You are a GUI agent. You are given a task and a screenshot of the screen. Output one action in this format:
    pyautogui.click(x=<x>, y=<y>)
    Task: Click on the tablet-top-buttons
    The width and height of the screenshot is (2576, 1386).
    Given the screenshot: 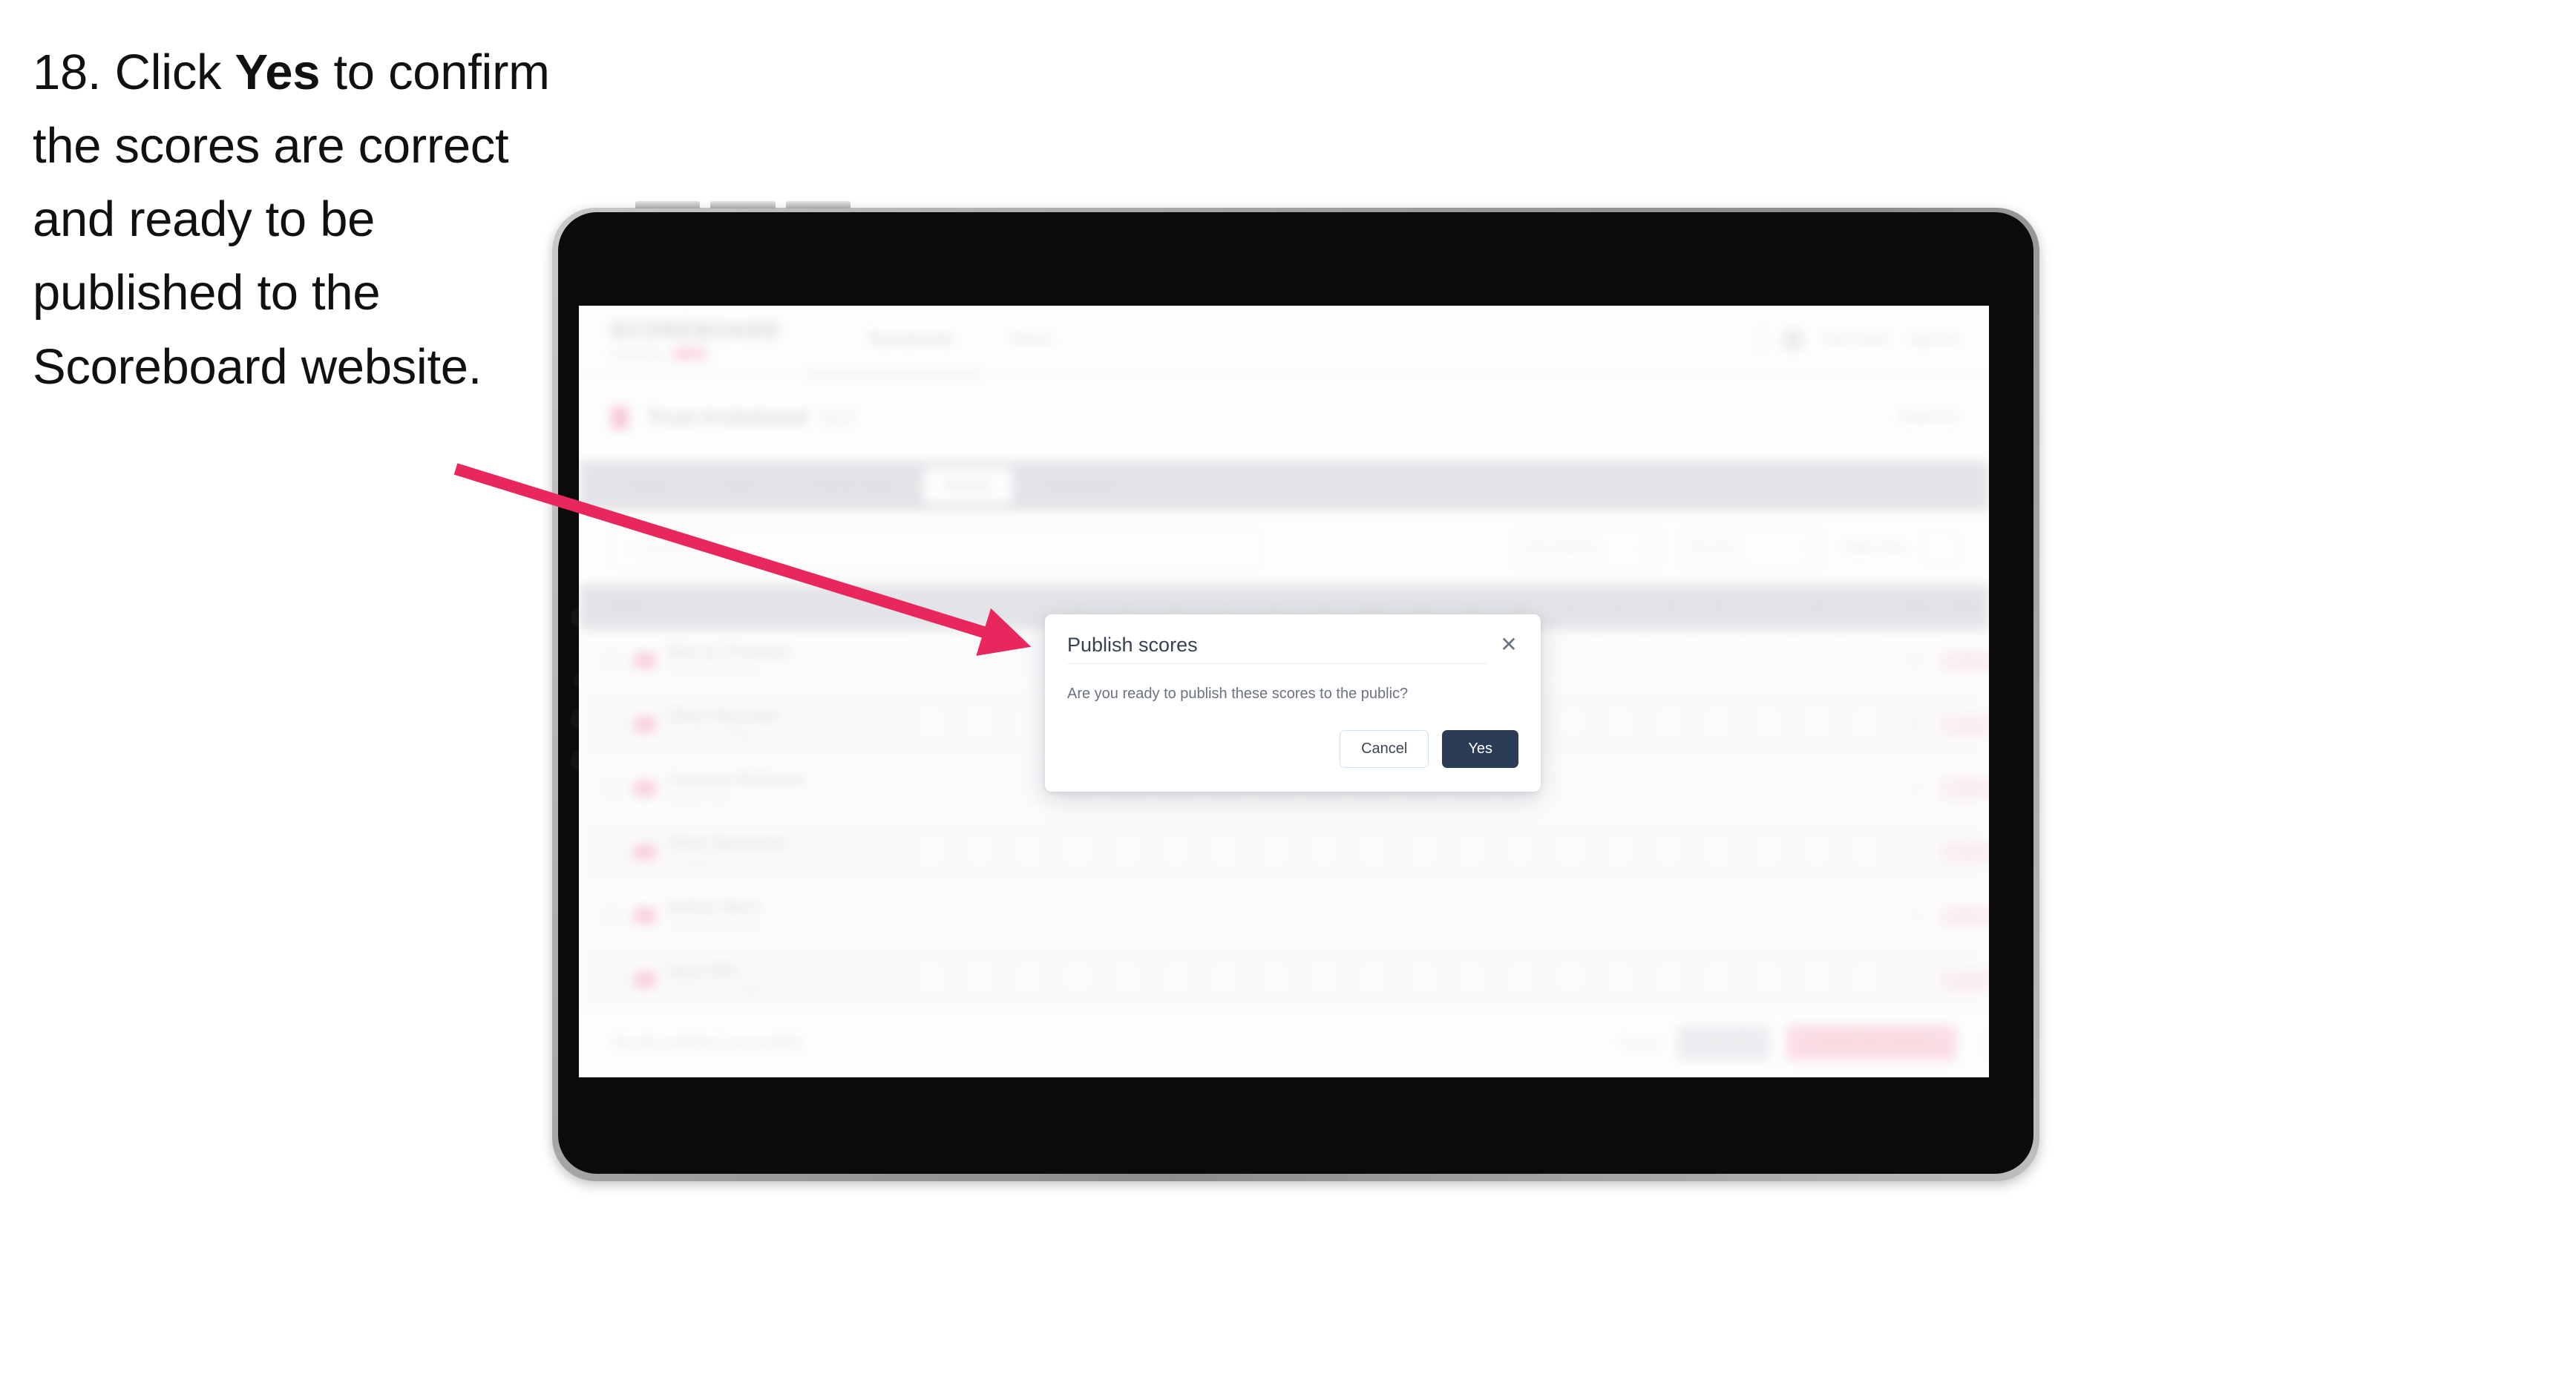 What is the action you would take?
    pyautogui.click(x=743, y=205)
    